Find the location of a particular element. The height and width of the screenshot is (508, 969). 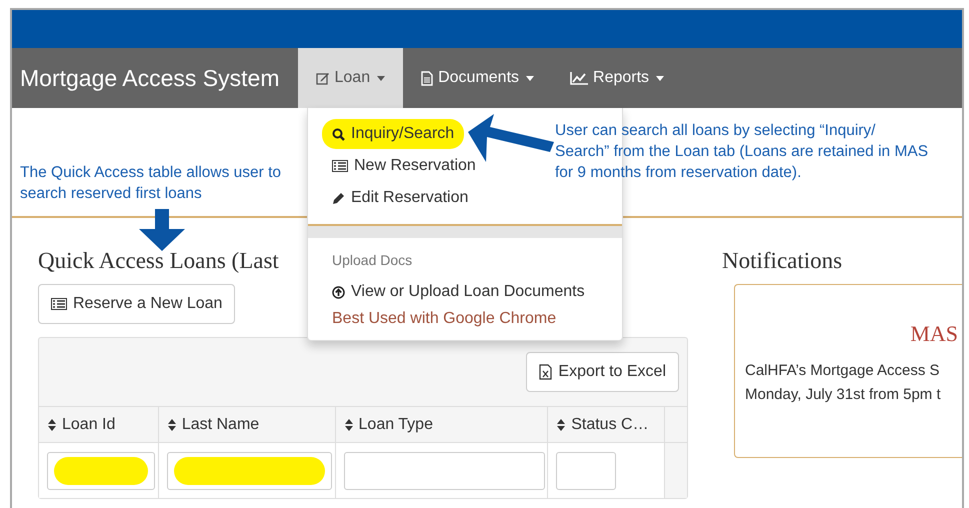

menu-item: View or Upload Loan Documents is located at coordinates (458, 292).